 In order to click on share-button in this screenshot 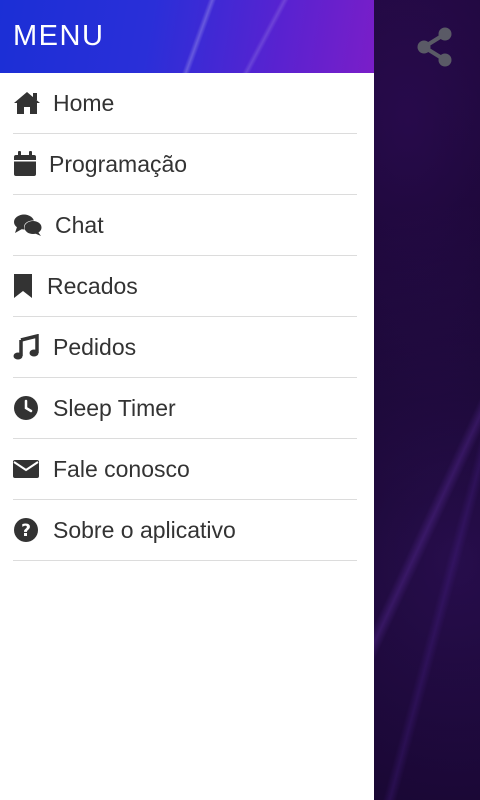, I will do `click(435, 47)`.